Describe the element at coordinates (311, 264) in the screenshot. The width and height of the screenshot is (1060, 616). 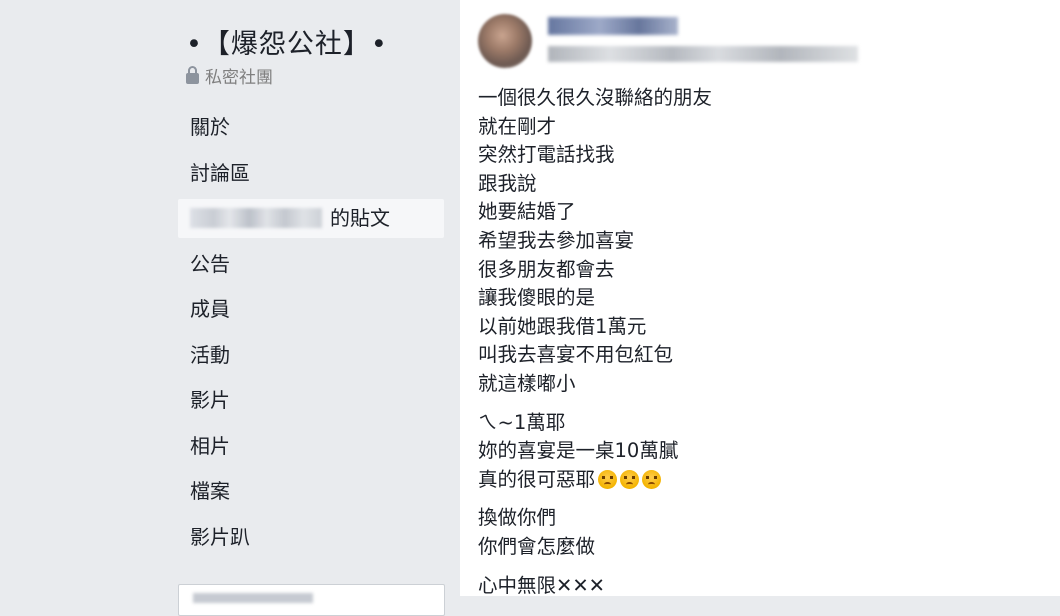
I see `sidebar-item-announcements: 公告` at that location.